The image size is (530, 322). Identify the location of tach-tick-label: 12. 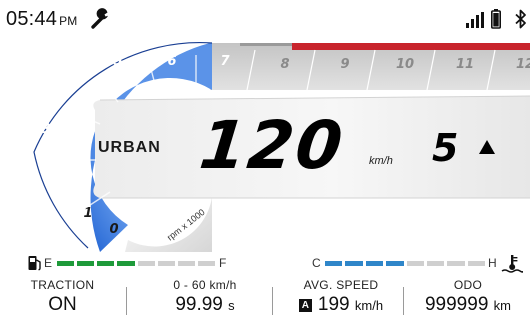
(523, 64).